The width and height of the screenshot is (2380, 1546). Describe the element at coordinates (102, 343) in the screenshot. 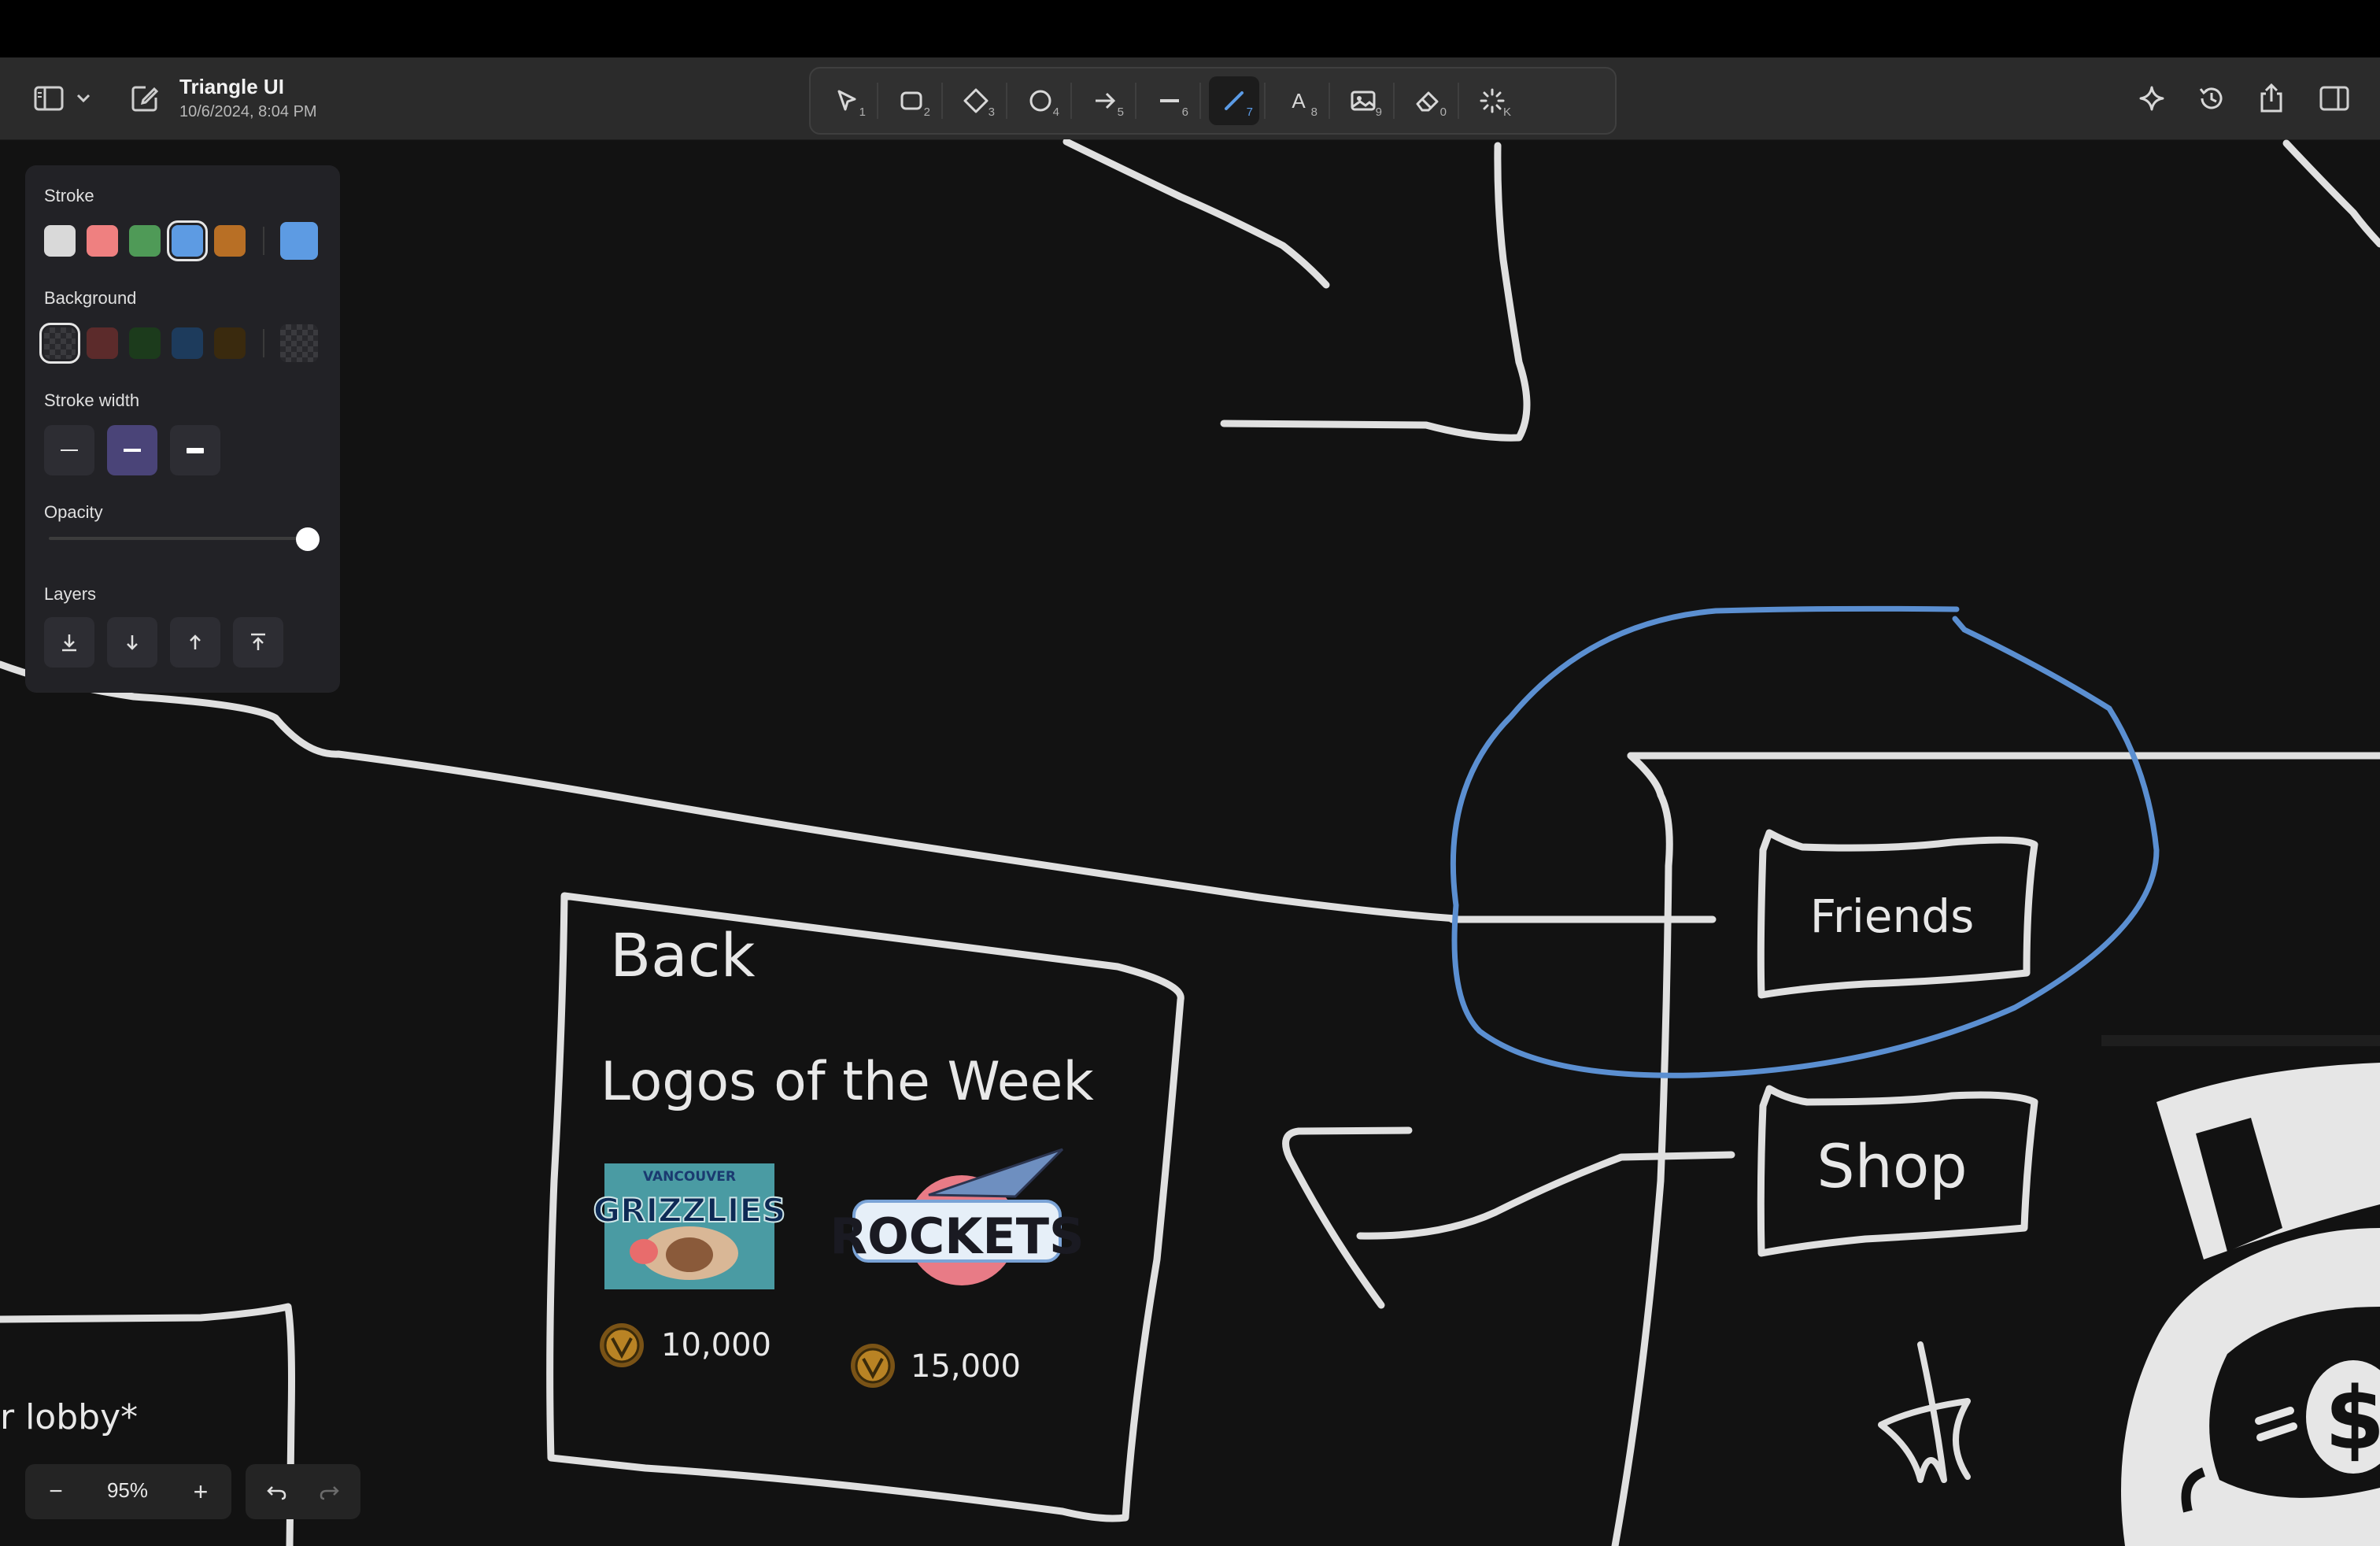

I see `background-swatch-red` at that location.